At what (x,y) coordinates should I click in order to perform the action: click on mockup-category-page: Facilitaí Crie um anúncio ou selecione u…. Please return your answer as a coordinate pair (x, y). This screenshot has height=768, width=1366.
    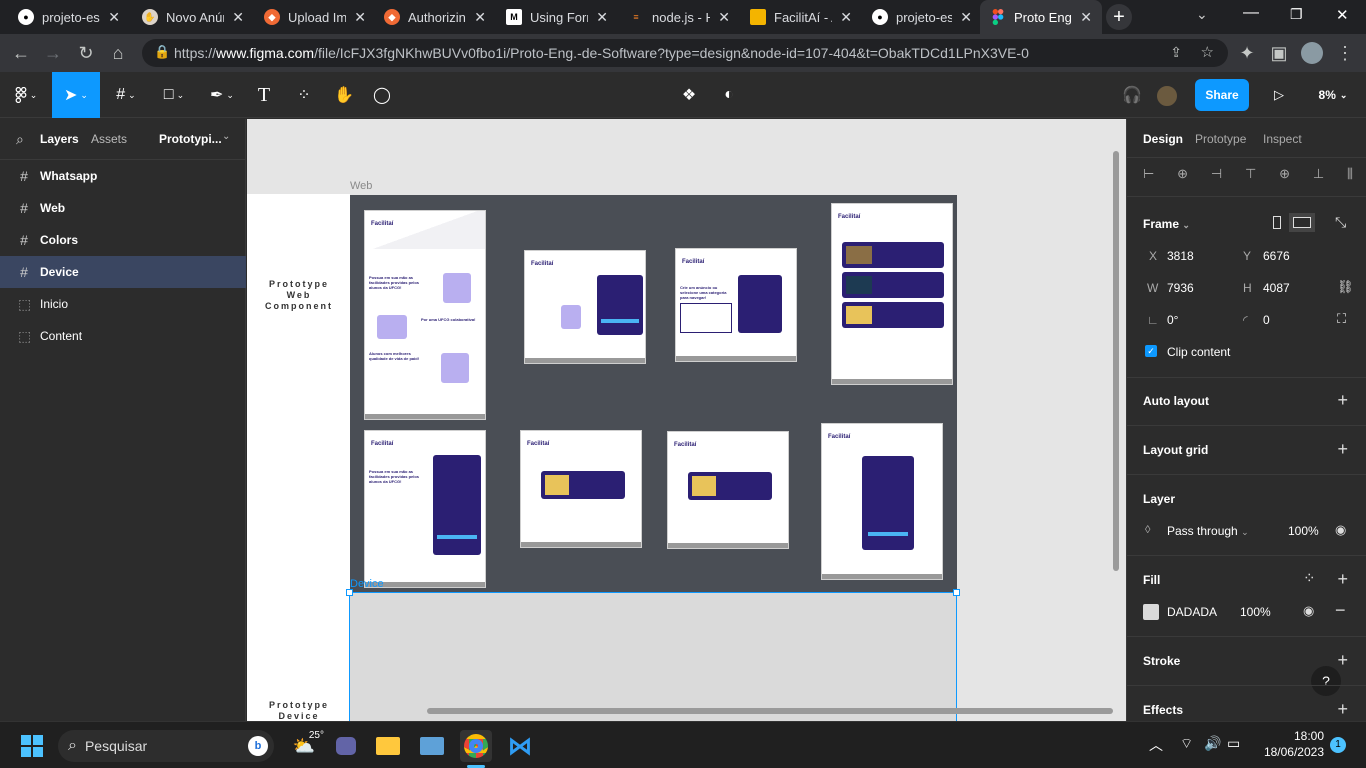
    Looking at the image, I should click on (736, 305).